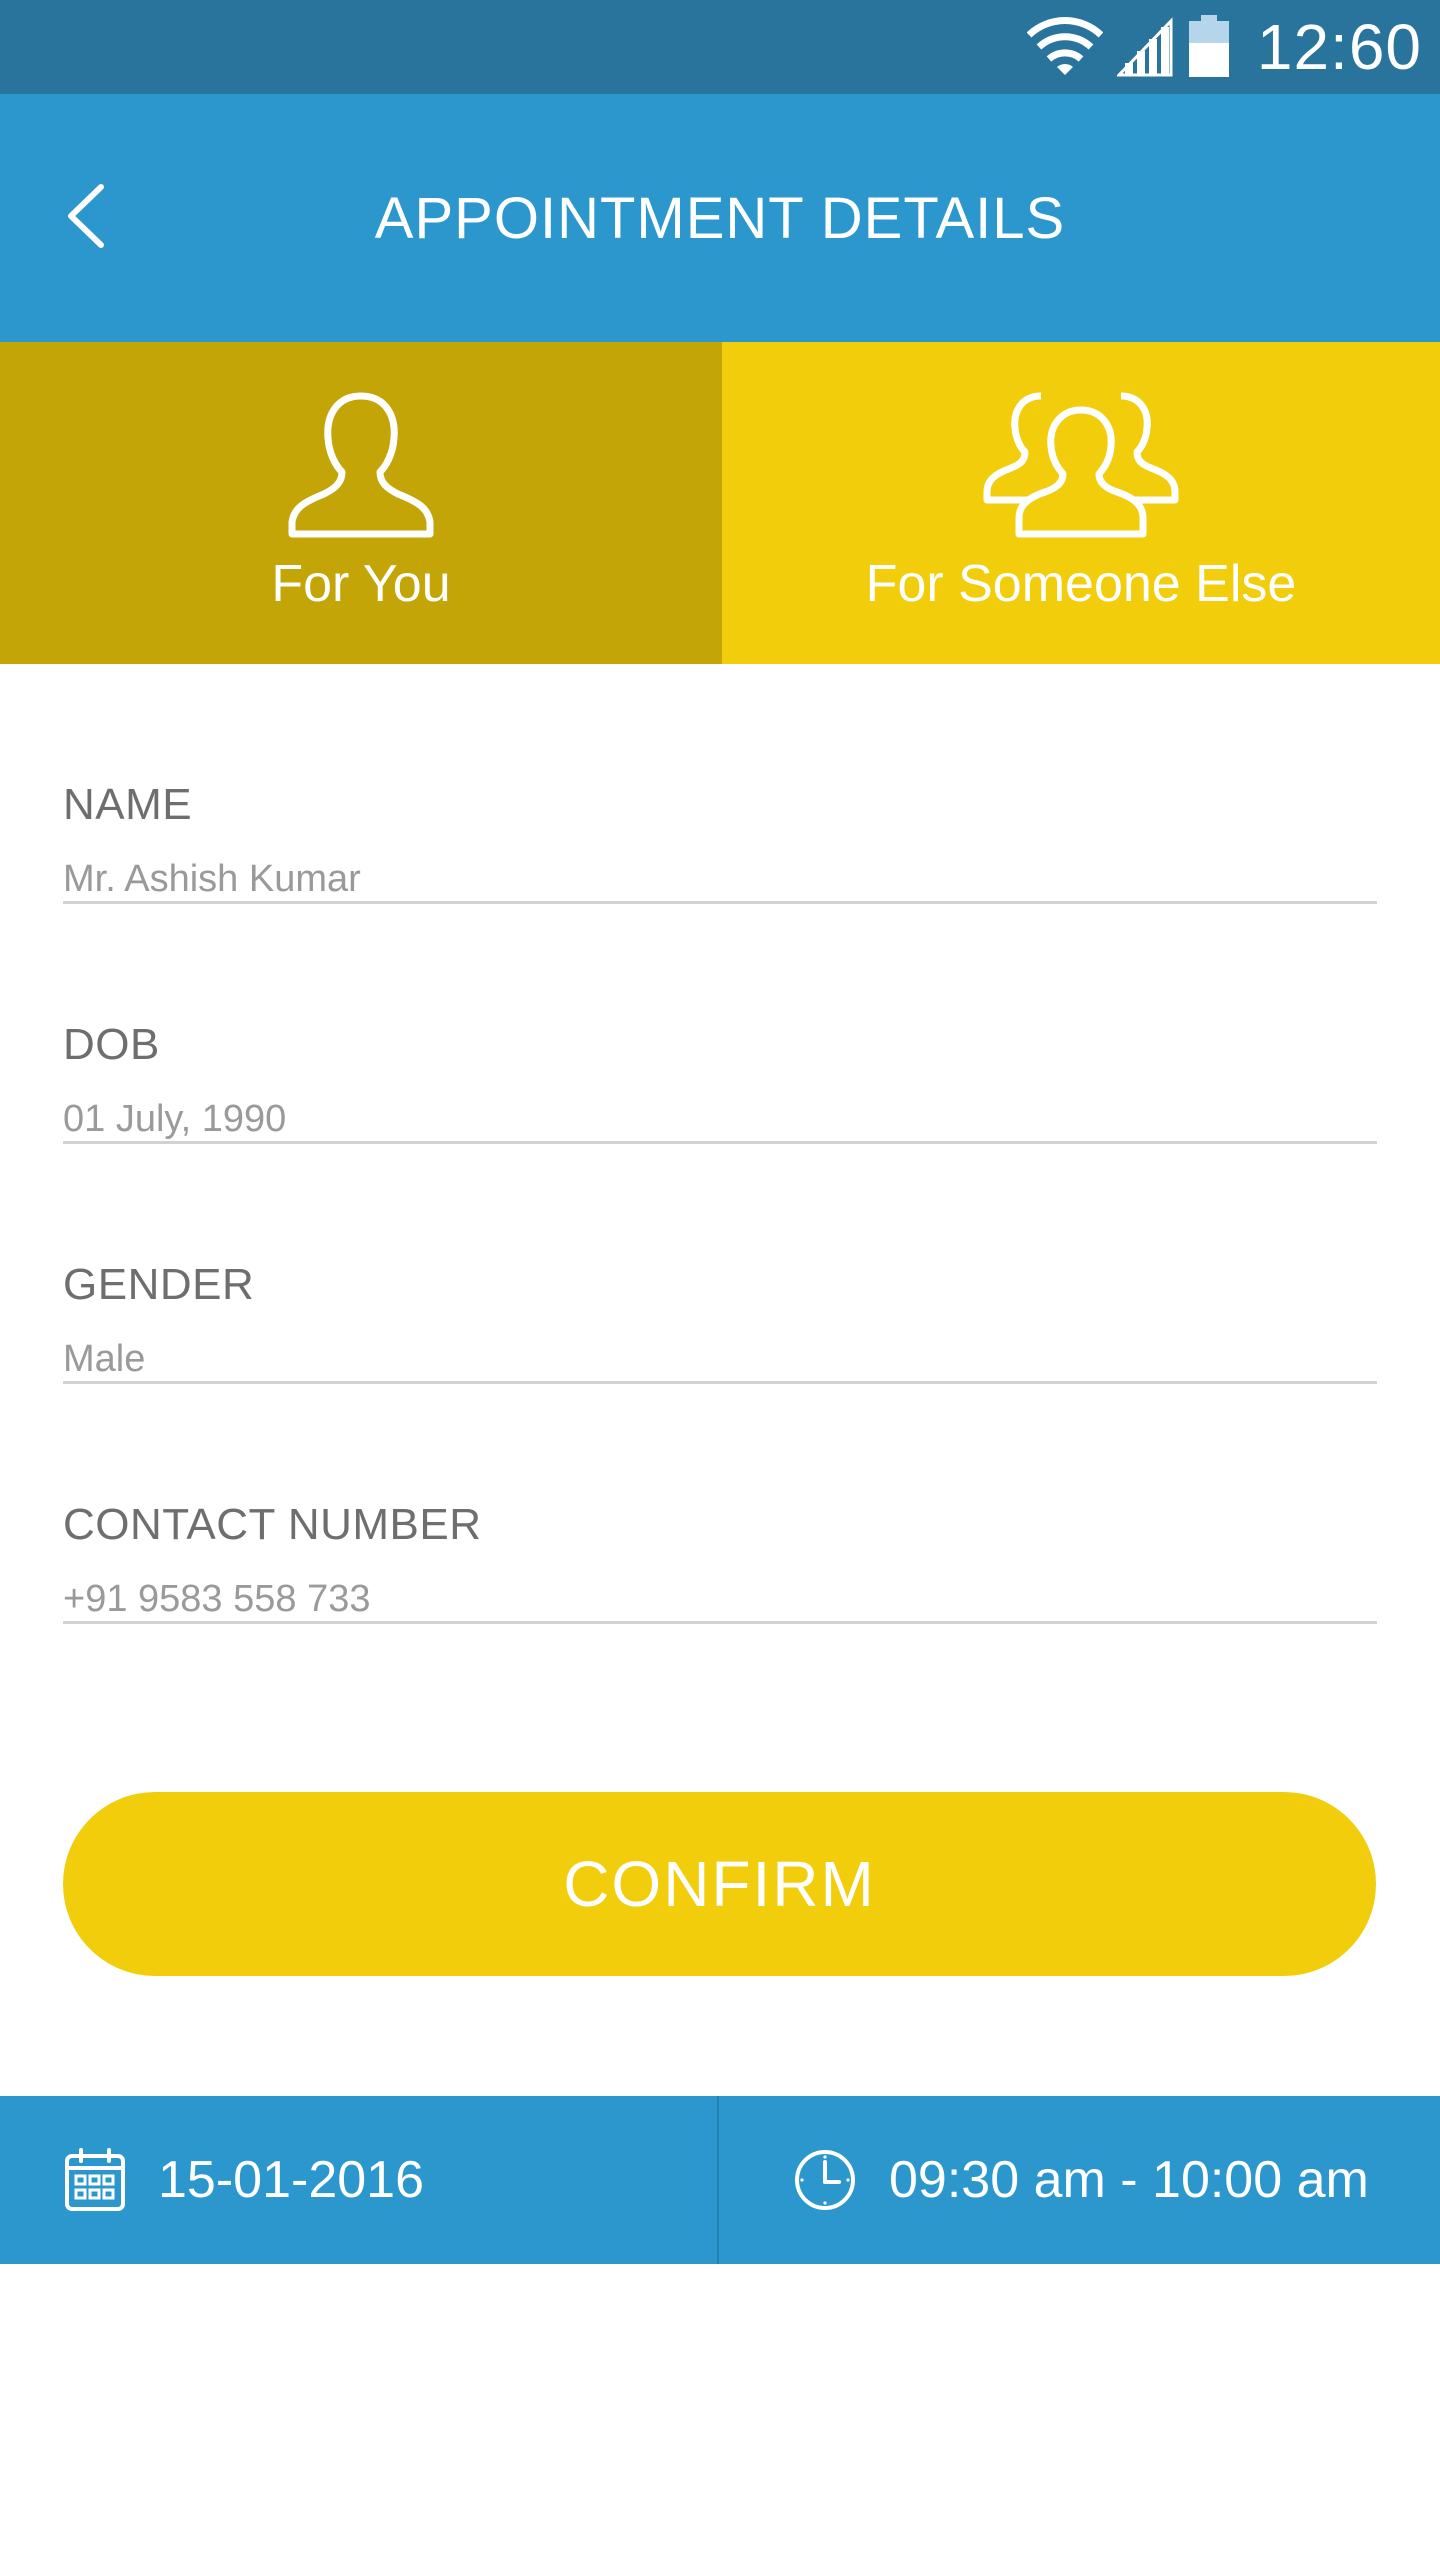 This screenshot has height=2560, width=1440. Describe the element at coordinates (212, 879) in the screenshot. I see `field-value: Mr. Ashish Kumar` at that location.